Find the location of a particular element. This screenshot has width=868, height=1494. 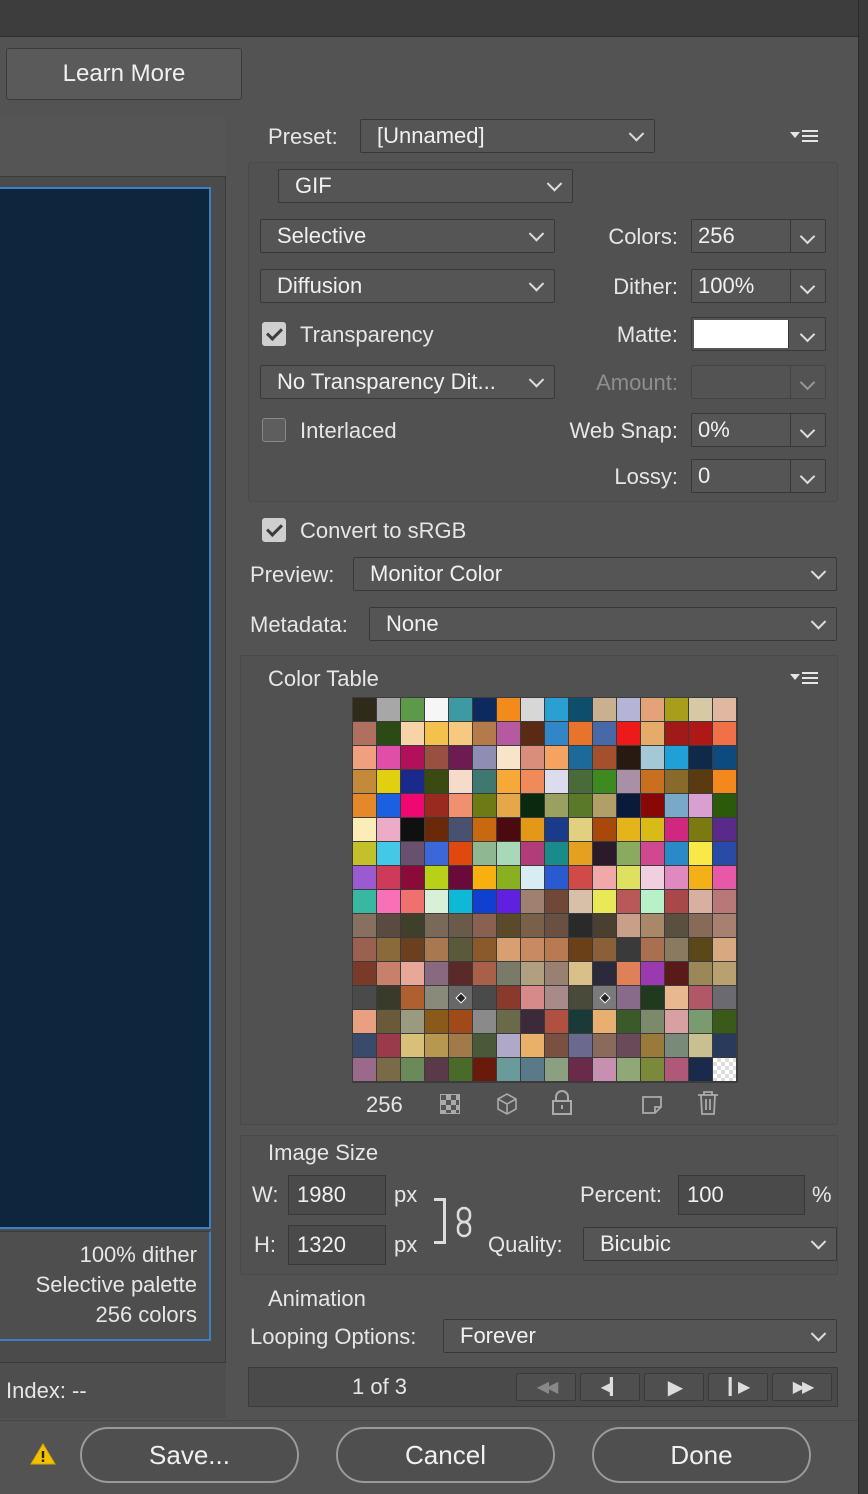

percent-input: 100 is located at coordinates (741, 1195).